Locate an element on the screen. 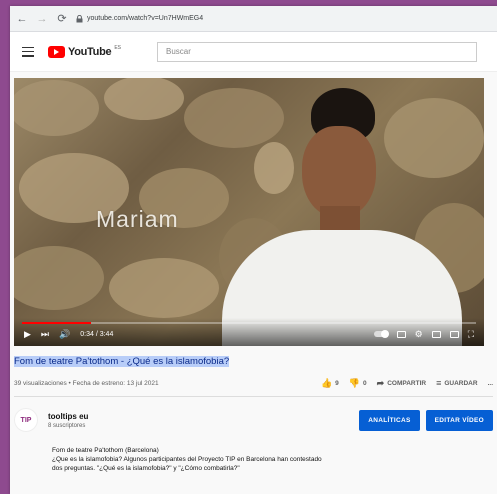 This screenshot has height=494, width=497. address-bar: youtube.com/watch?v=Un7HWmEG4 is located at coordinates (283, 19).